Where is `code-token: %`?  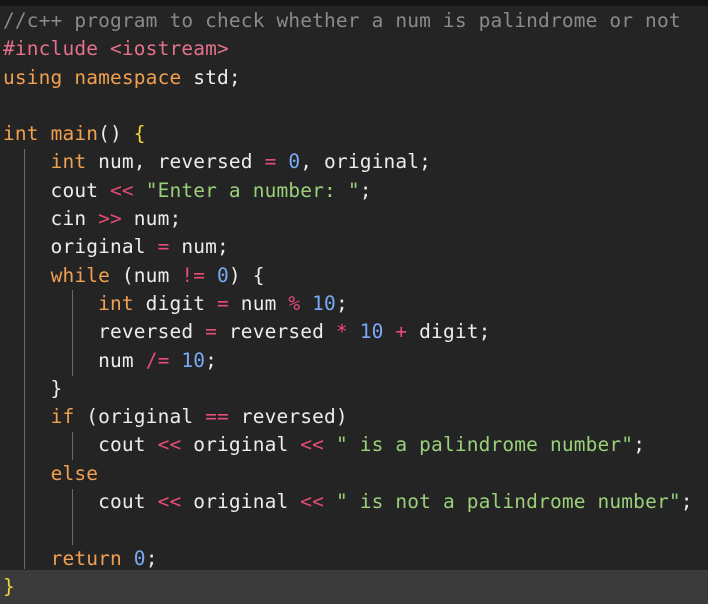 code-token: % is located at coordinates (294, 303).